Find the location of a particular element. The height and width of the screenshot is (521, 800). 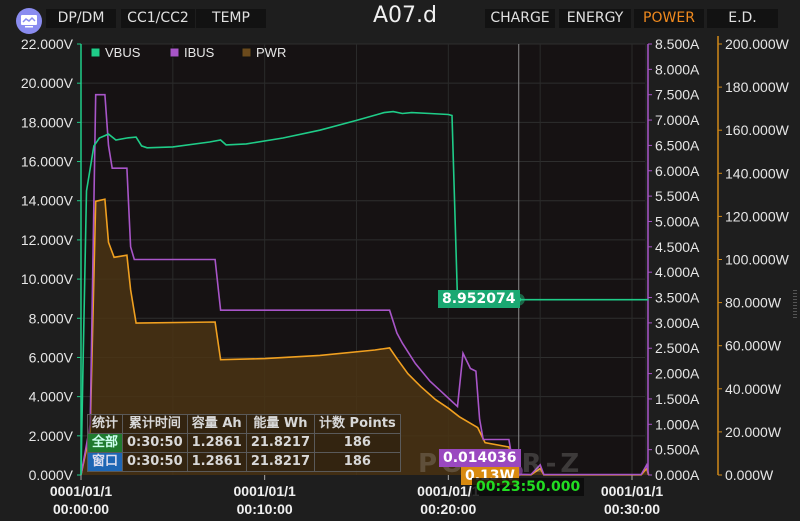

power-tick-label: 40.000W is located at coordinates (753, 389).